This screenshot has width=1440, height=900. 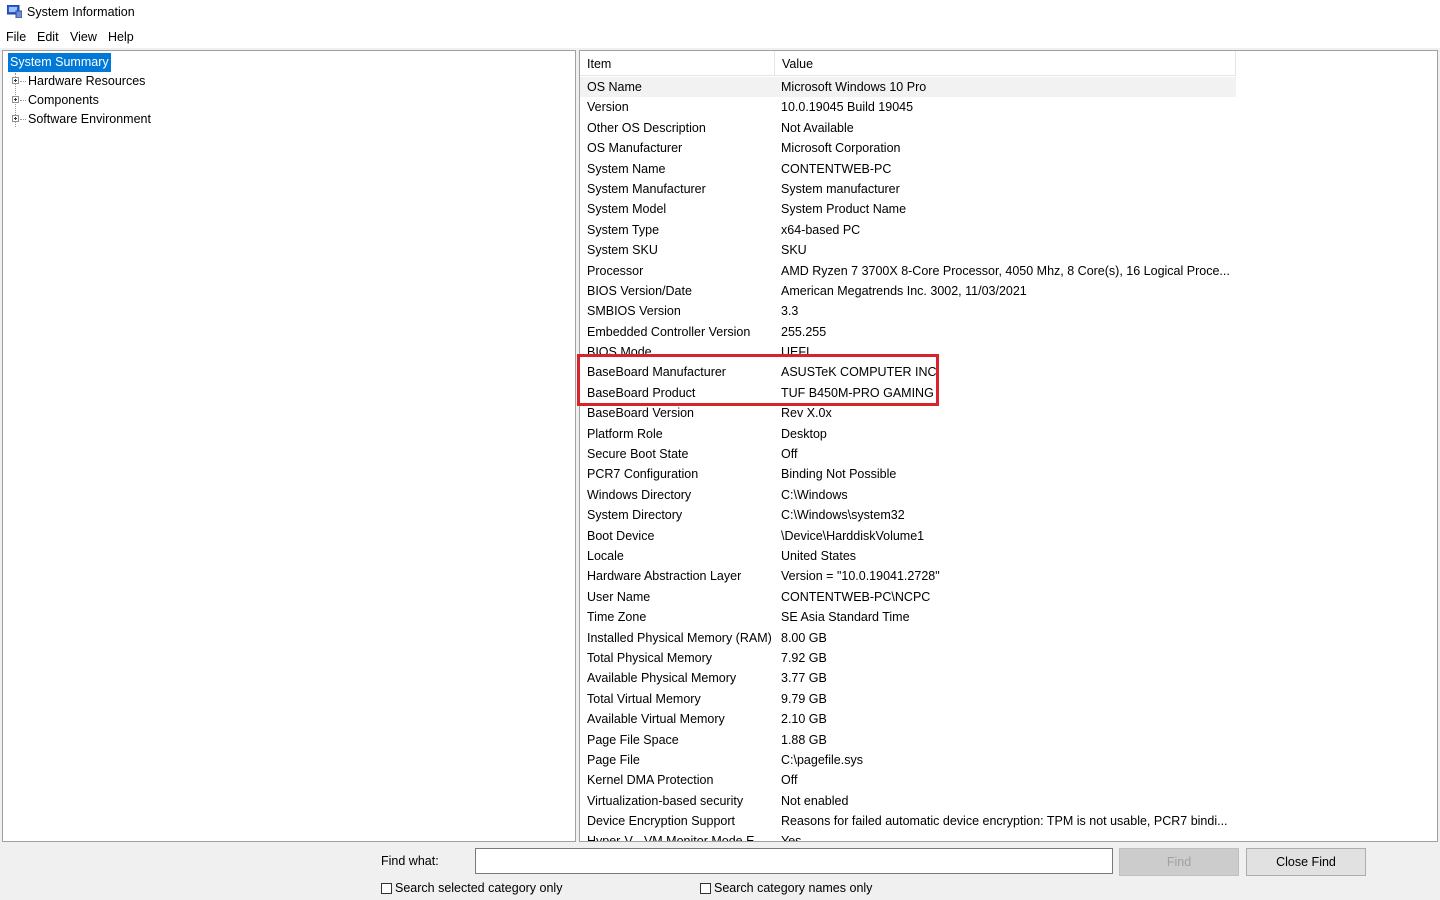 What do you see at coordinates (1306, 862) in the screenshot?
I see `close-find-button: Close Find` at bounding box center [1306, 862].